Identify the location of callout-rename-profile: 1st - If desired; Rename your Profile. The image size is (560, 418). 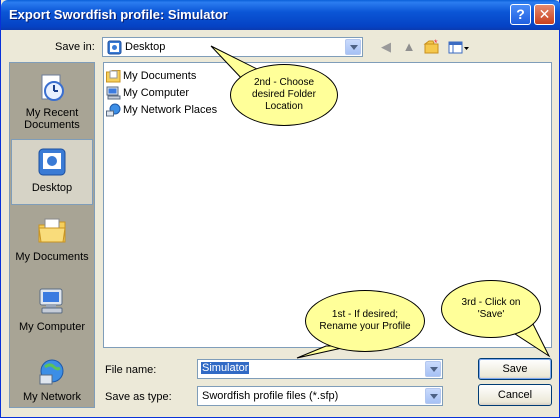
(365, 321).